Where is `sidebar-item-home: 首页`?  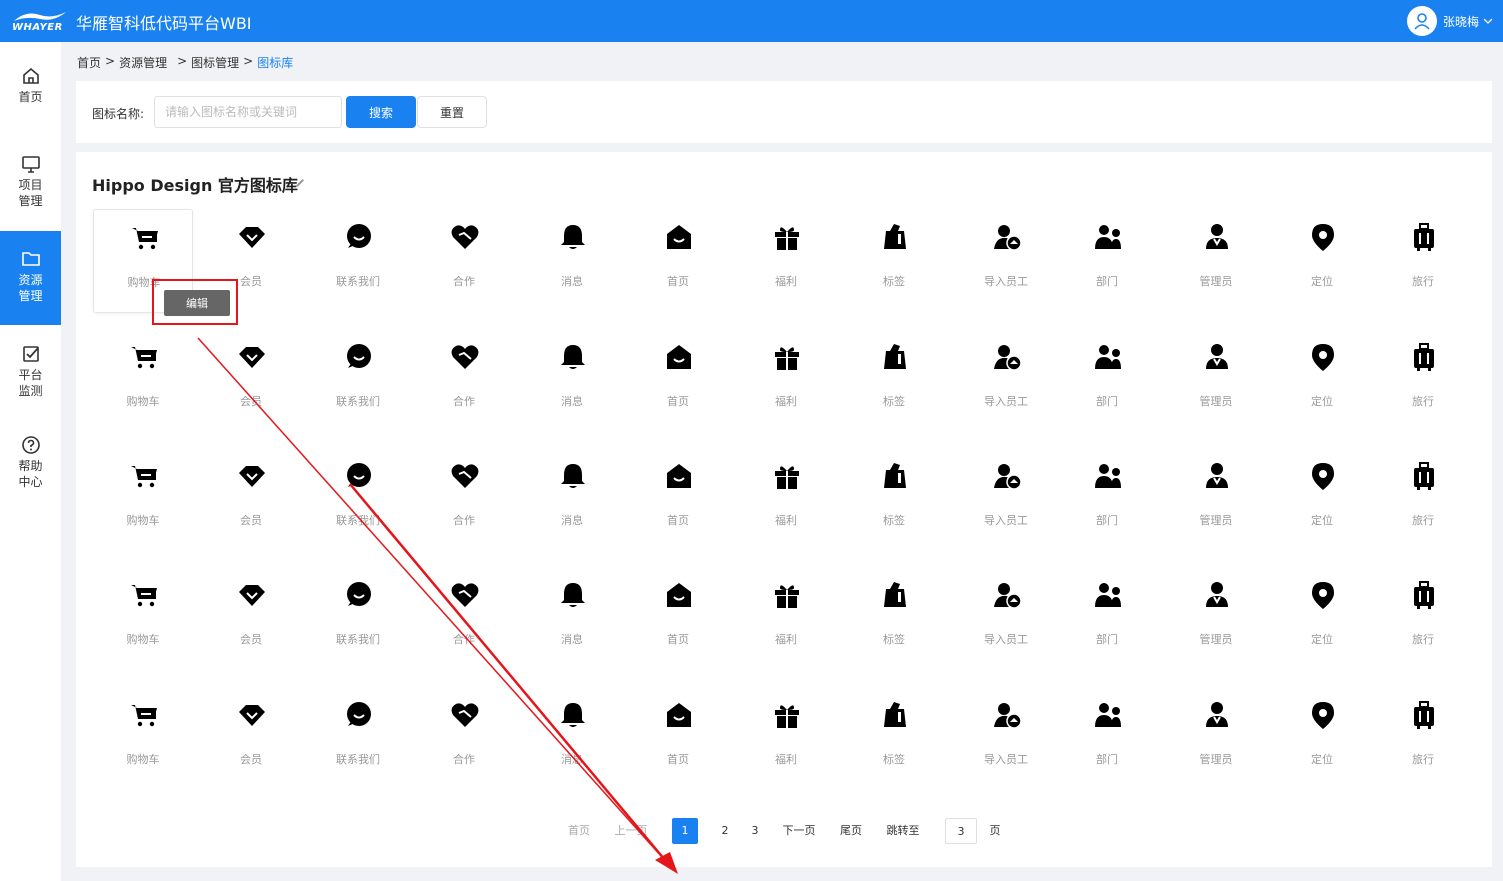 sidebar-item-home: 首页 is located at coordinates (30, 96).